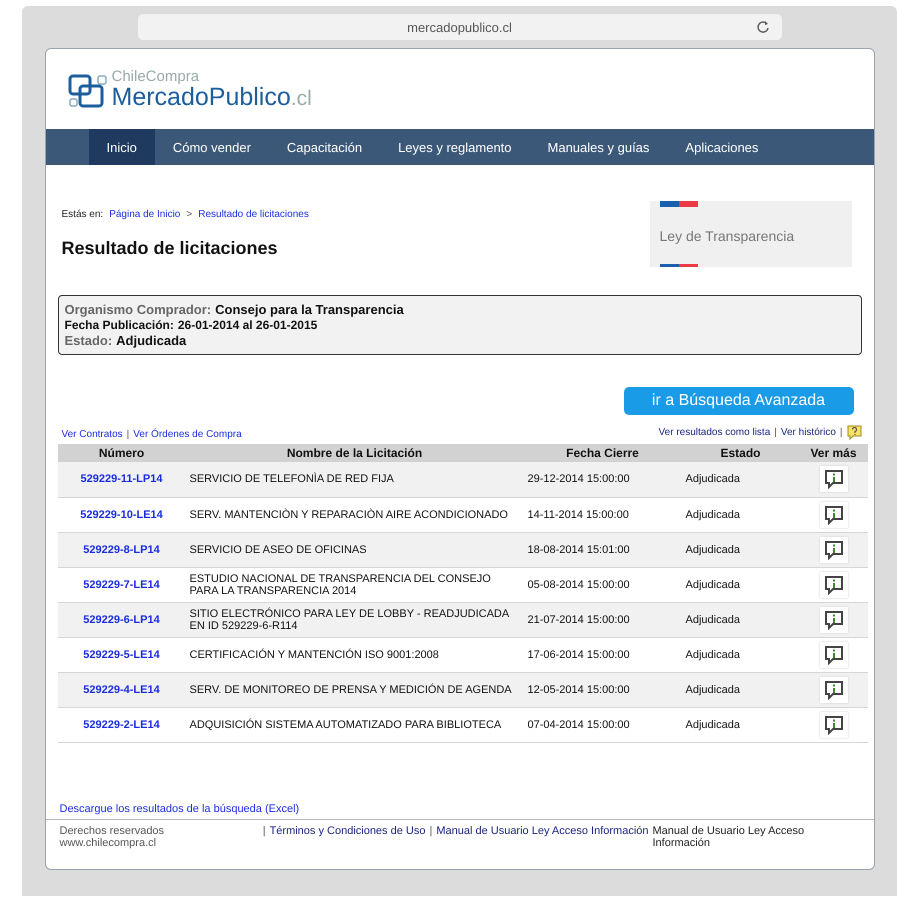 The image size is (897, 904). What do you see at coordinates (721, 147) in the screenshot?
I see `nav-tab: Aplicaciones` at bounding box center [721, 147].